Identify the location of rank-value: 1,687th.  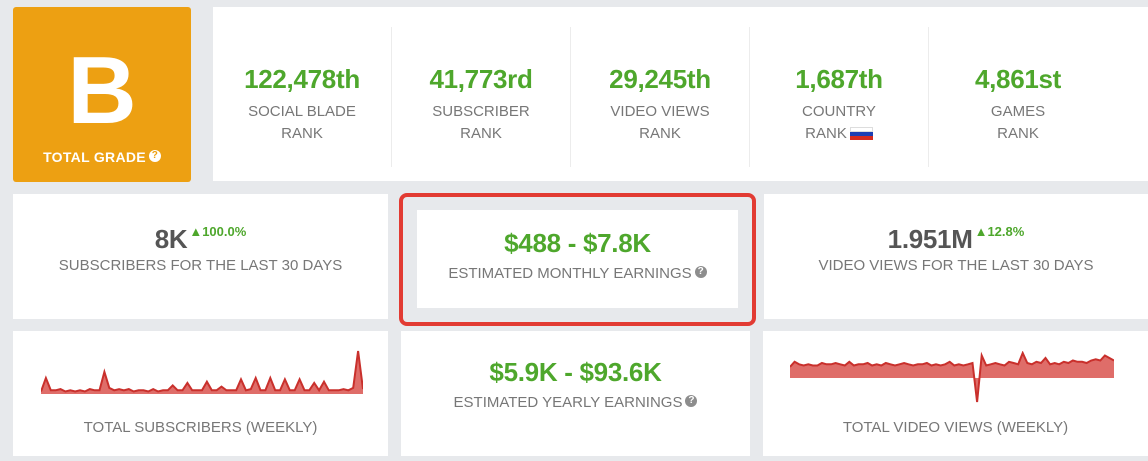
(839, 79).